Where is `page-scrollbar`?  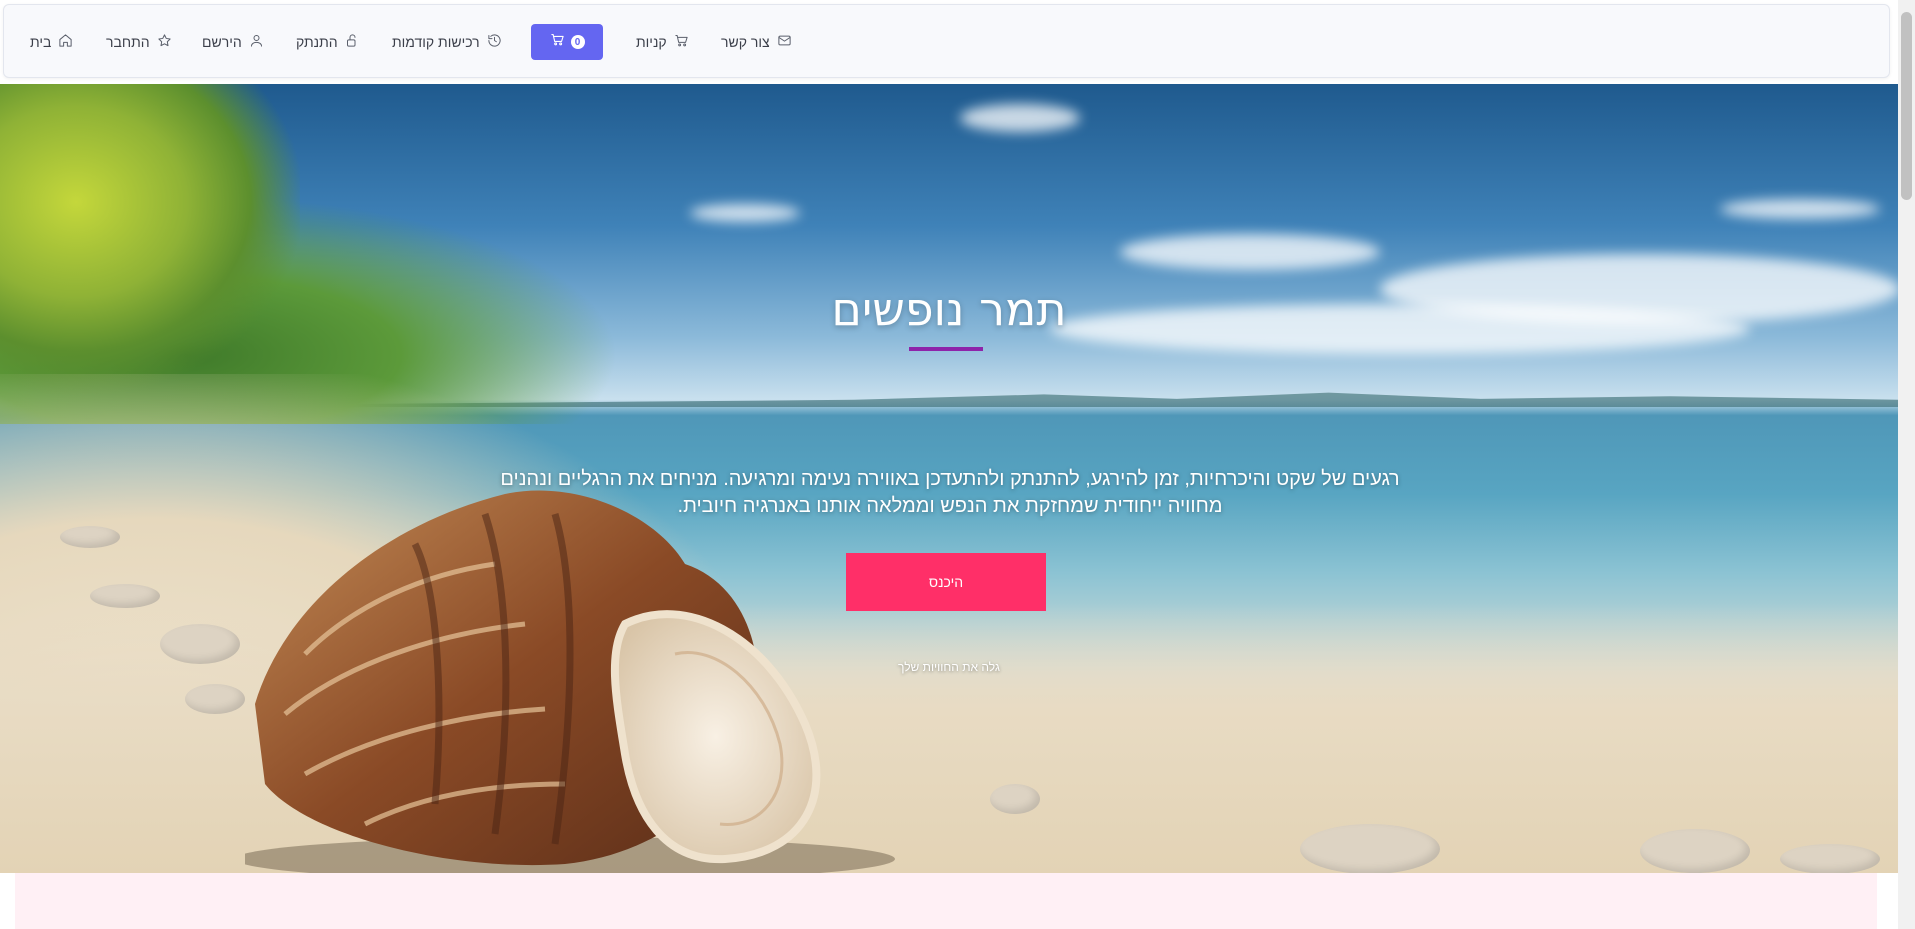 page-scrollbar is located at coordinates (1906, 464).